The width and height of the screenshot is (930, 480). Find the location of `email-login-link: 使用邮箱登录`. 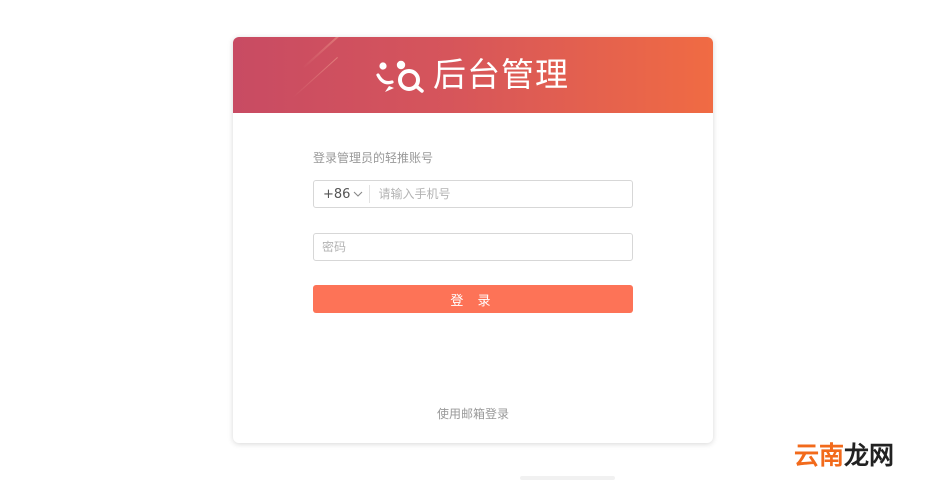

email-login-link: 使用邮箱登录 is located at coordinates (473, 413).